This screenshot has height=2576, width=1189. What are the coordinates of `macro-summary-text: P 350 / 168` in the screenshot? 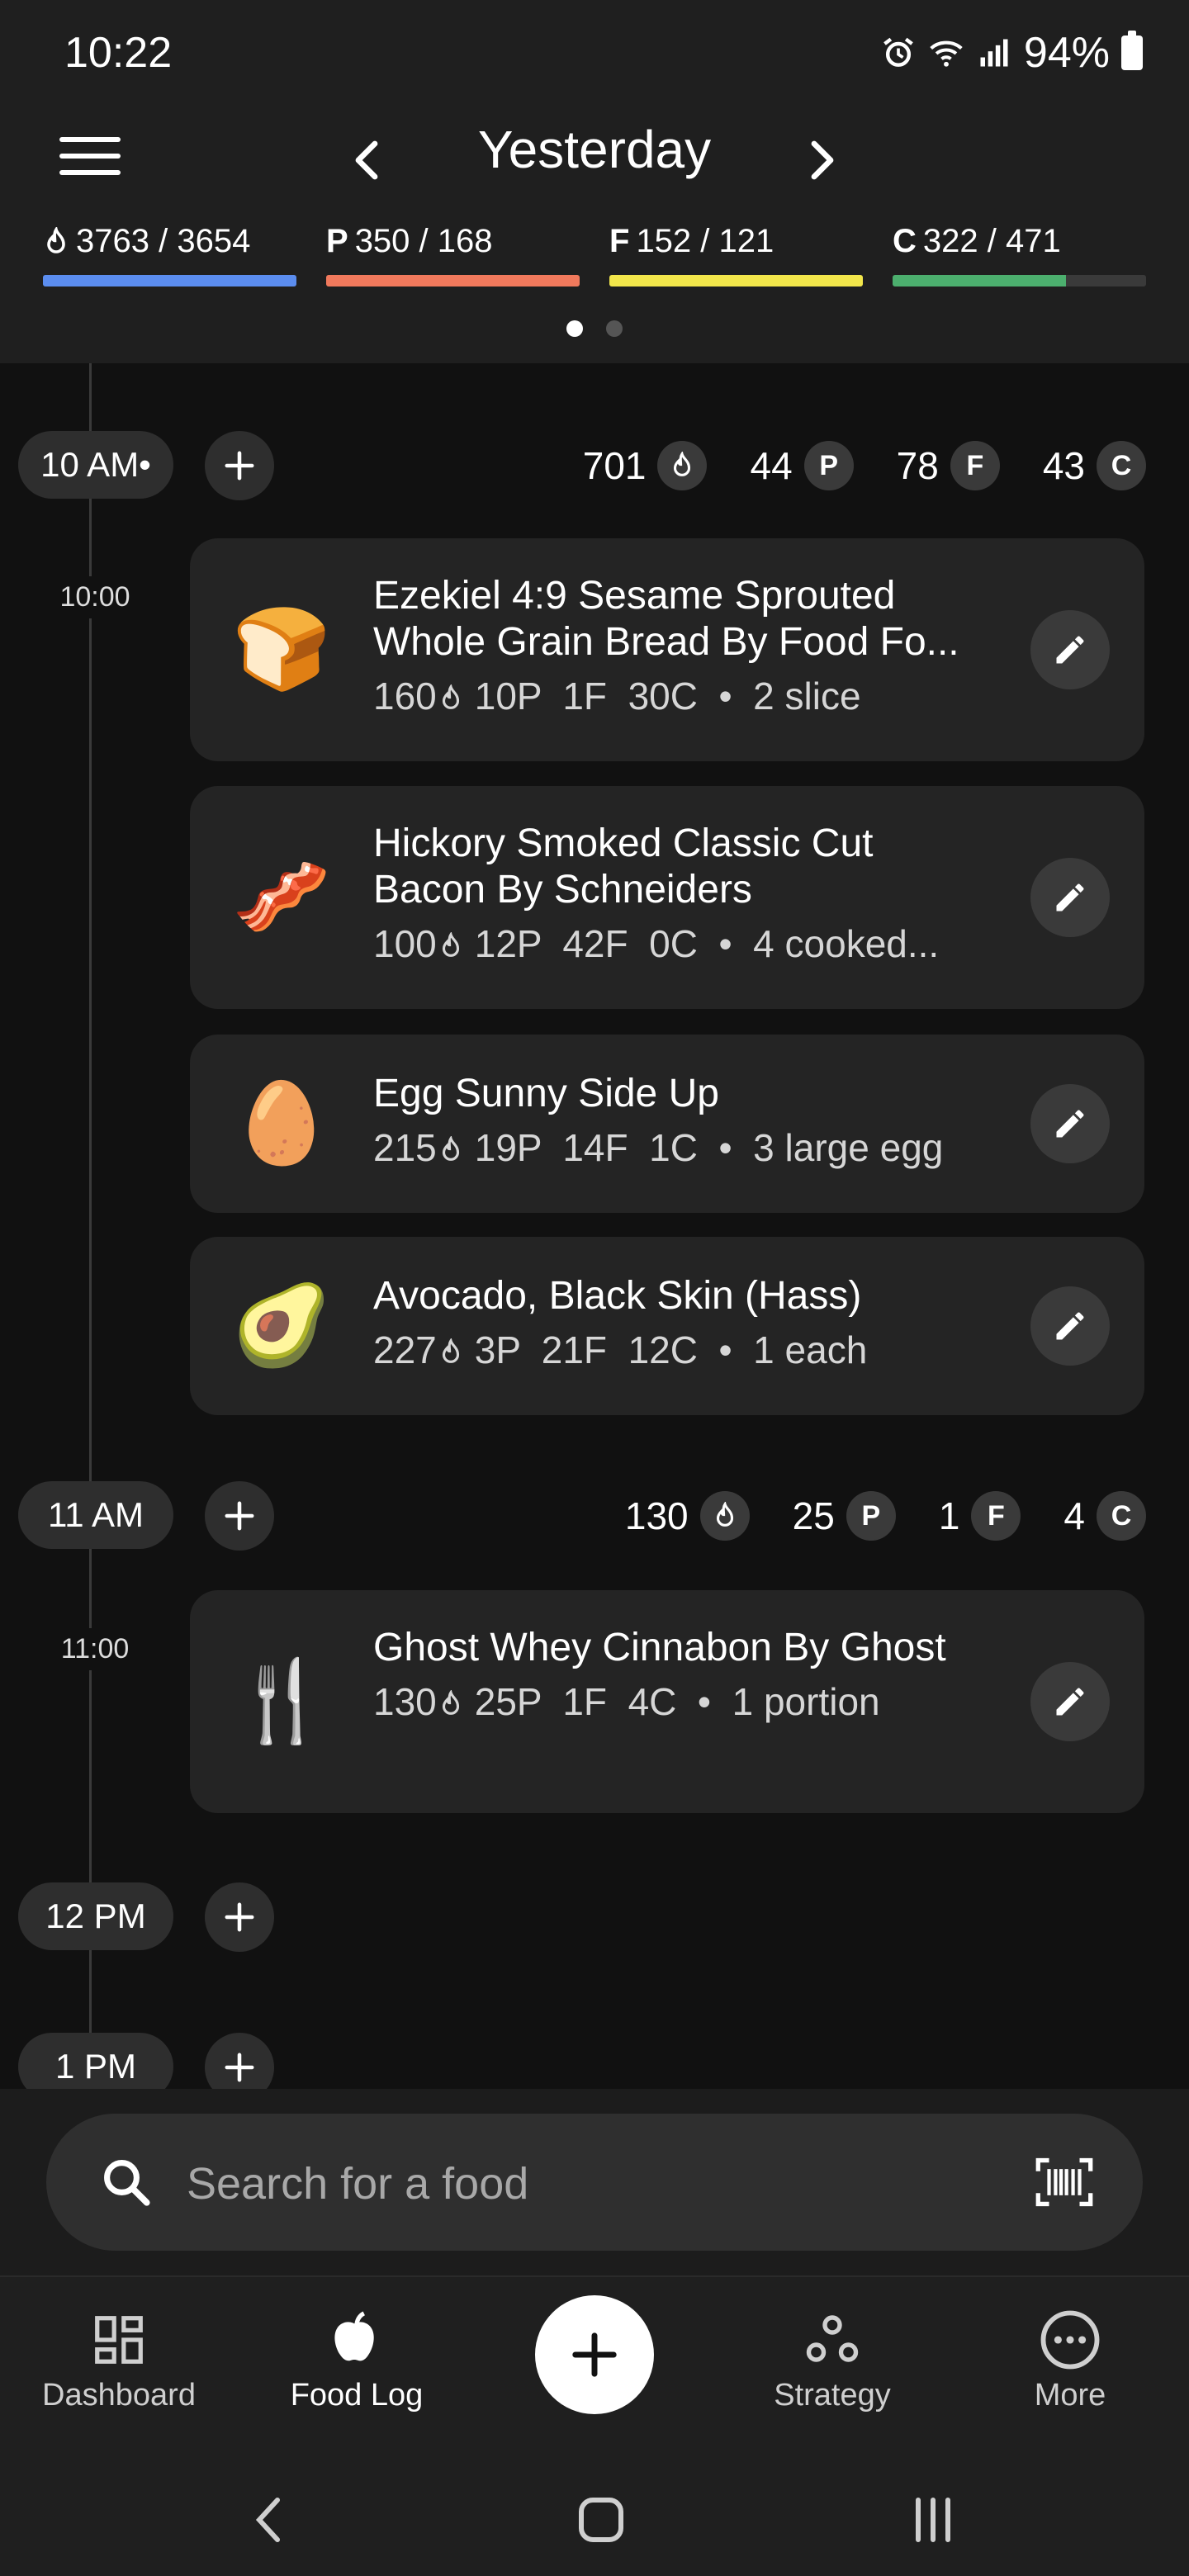 It's located at (409, 241).